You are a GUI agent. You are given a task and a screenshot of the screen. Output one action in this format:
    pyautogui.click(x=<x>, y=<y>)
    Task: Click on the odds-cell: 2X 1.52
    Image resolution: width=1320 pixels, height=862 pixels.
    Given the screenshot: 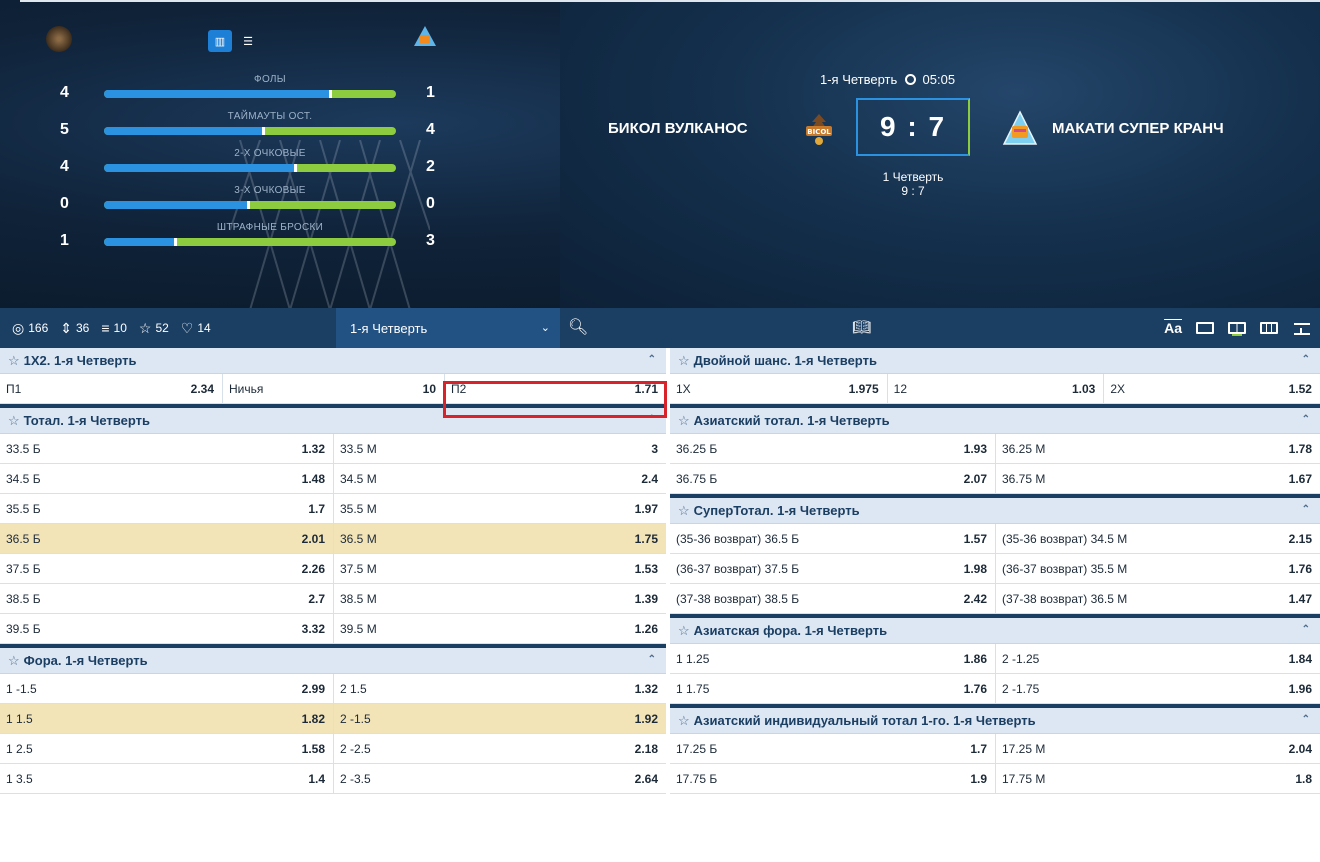 What is the action you would take?
    pyautogui.click(x=1211, y=389)
    